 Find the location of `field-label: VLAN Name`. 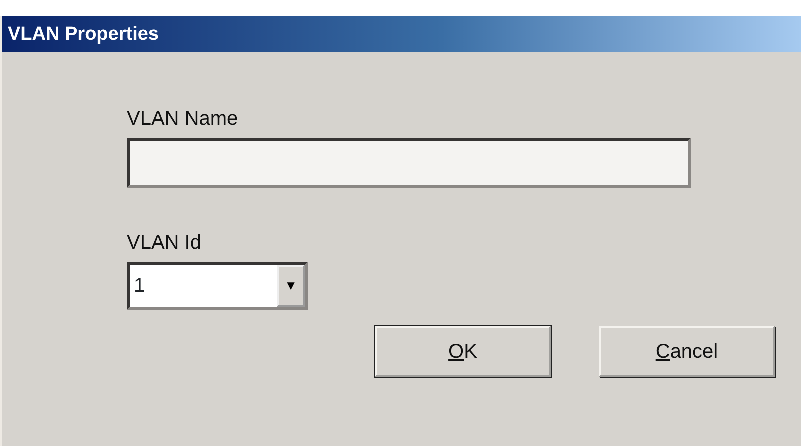

field-label: VLAN Name is located at coordinates (183, 119).